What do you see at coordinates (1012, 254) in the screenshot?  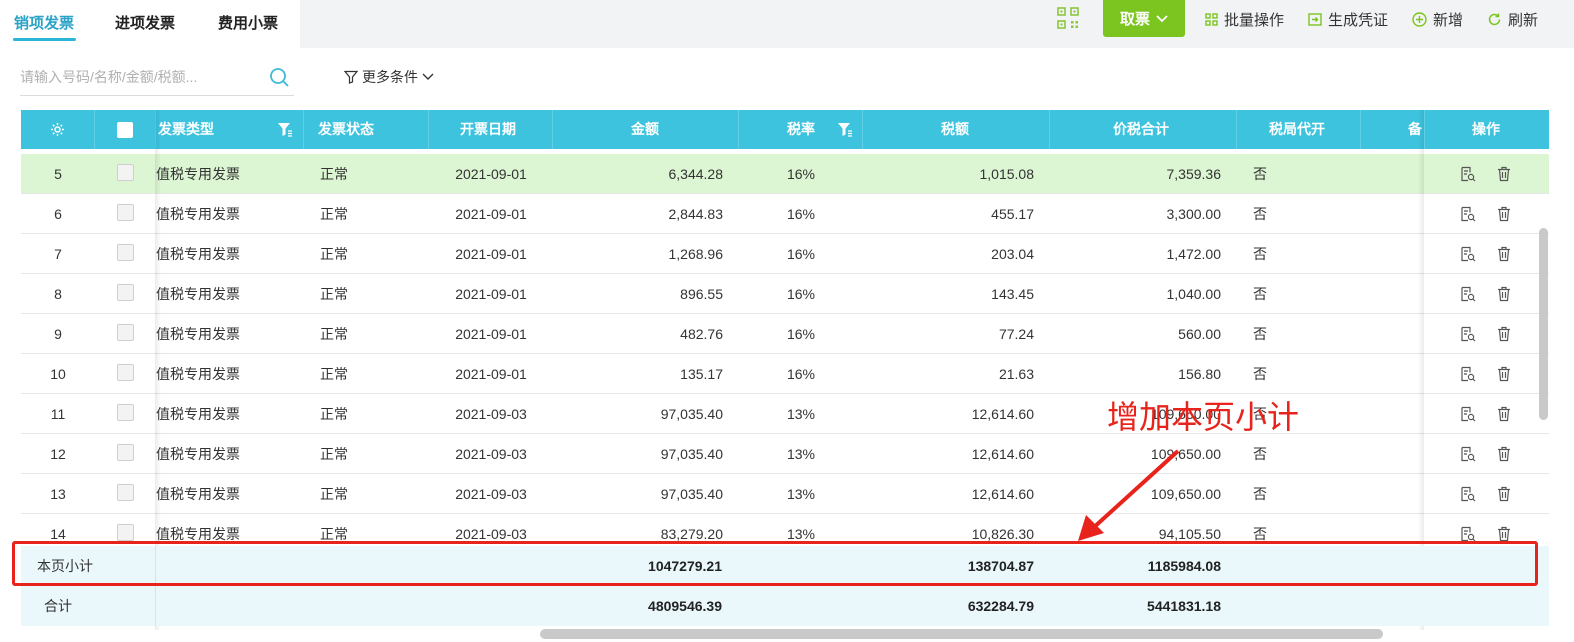 I see `cell-tax-amount: 203.04` at bounding box center [1012, 254].